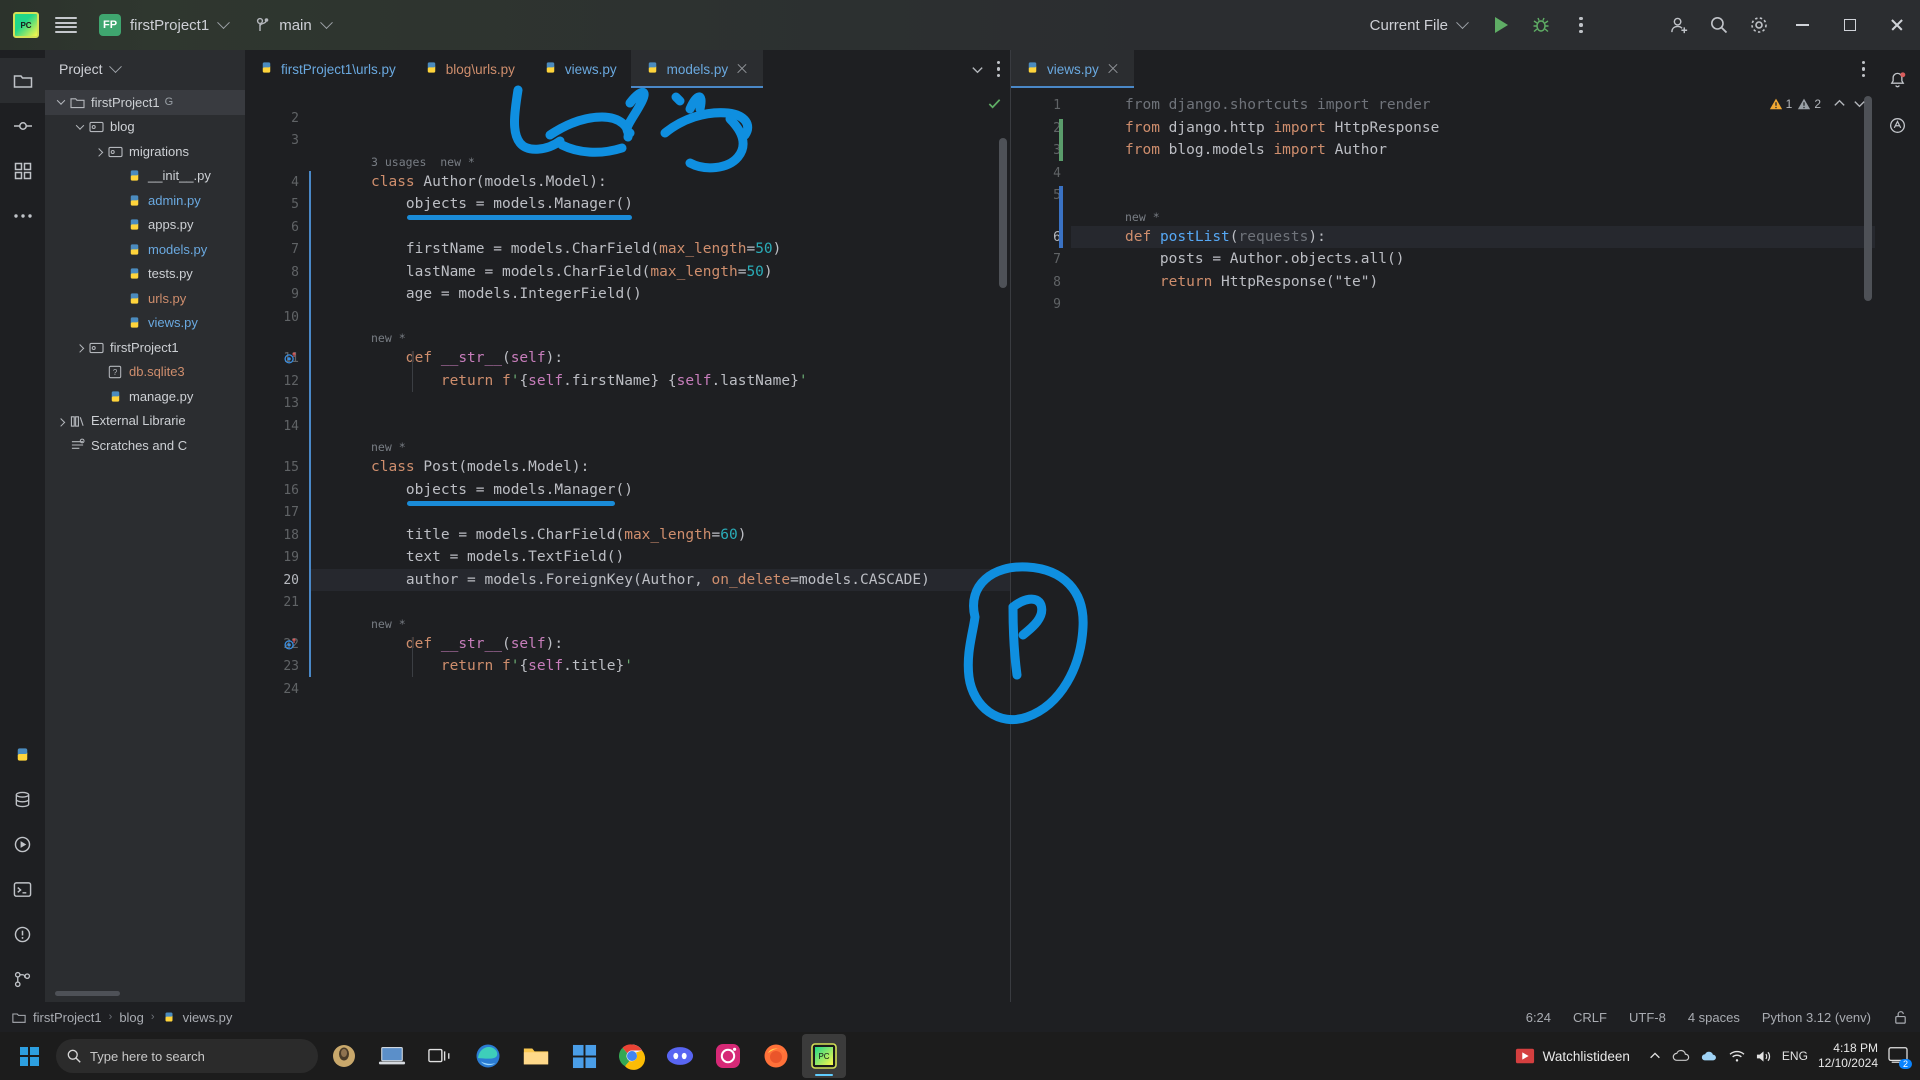  I want to click on breadcrumb-item-0: firstProject1, so click(67, 1017).